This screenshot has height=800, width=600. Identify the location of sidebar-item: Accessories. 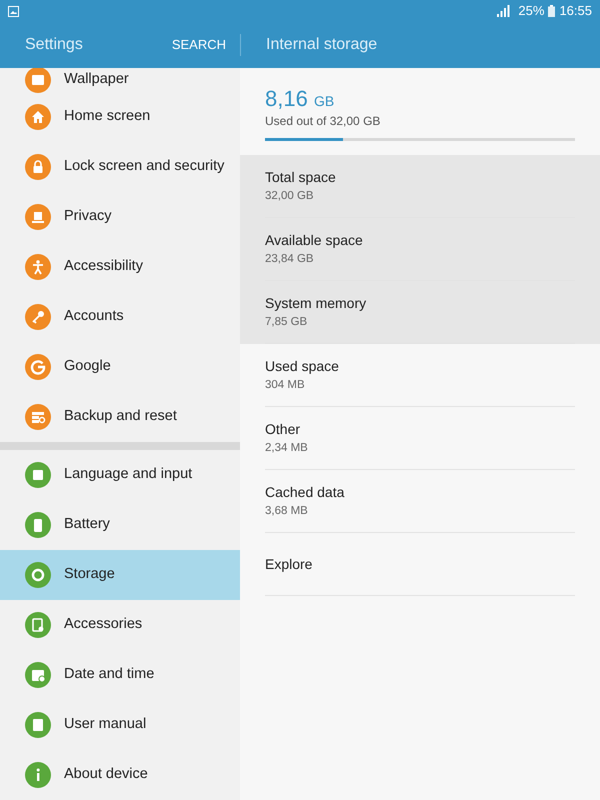
(120, 625).